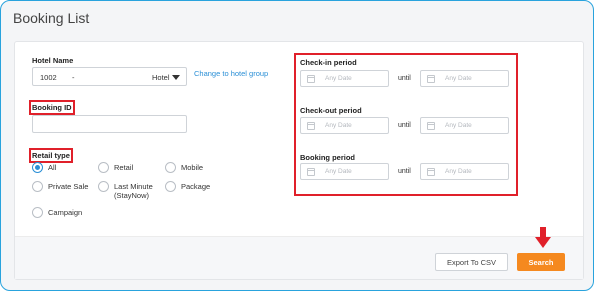 This screenshot has width=594, height=291. What do you see at coordinates (338, 171) in the screenshot?
I see `booking-from-placeholder: Any Date` at bounding box center [338, 171].